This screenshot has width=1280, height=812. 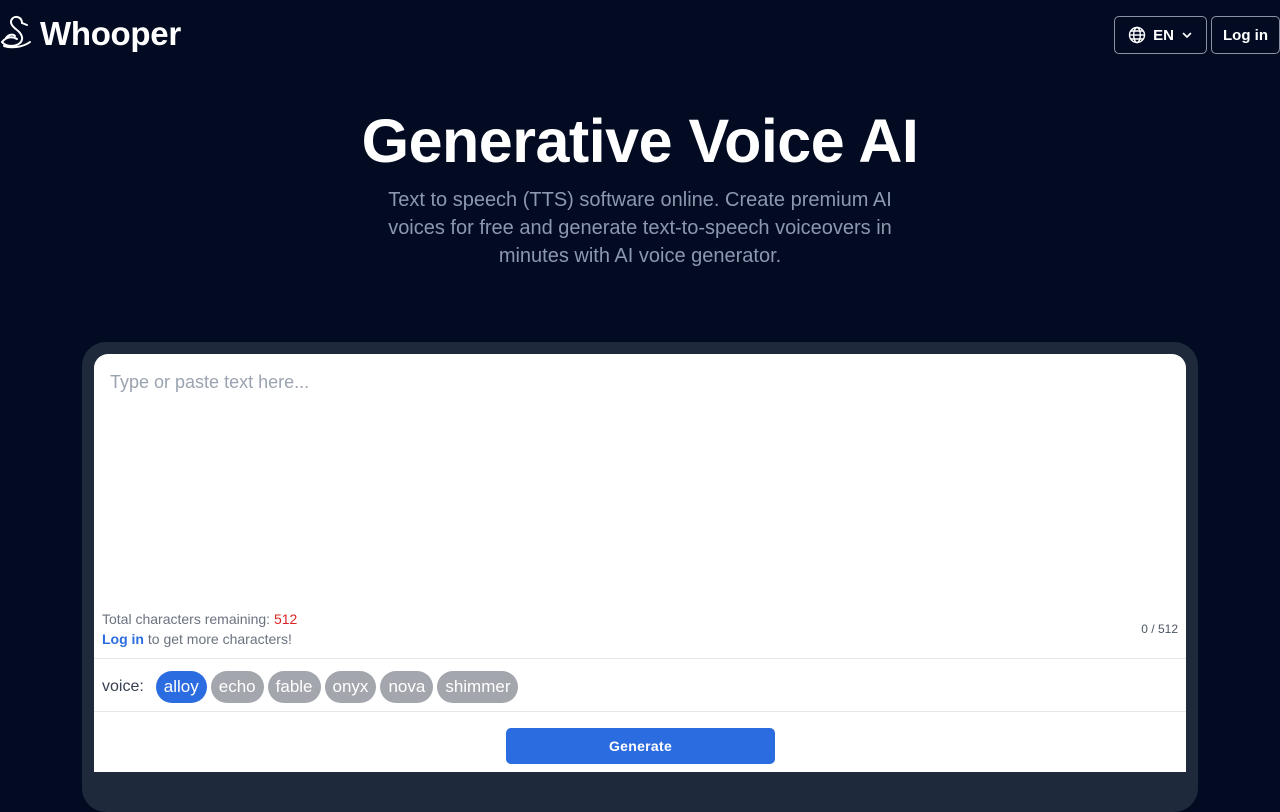 I want to click on swan-icon, so click(x=17, y=34).